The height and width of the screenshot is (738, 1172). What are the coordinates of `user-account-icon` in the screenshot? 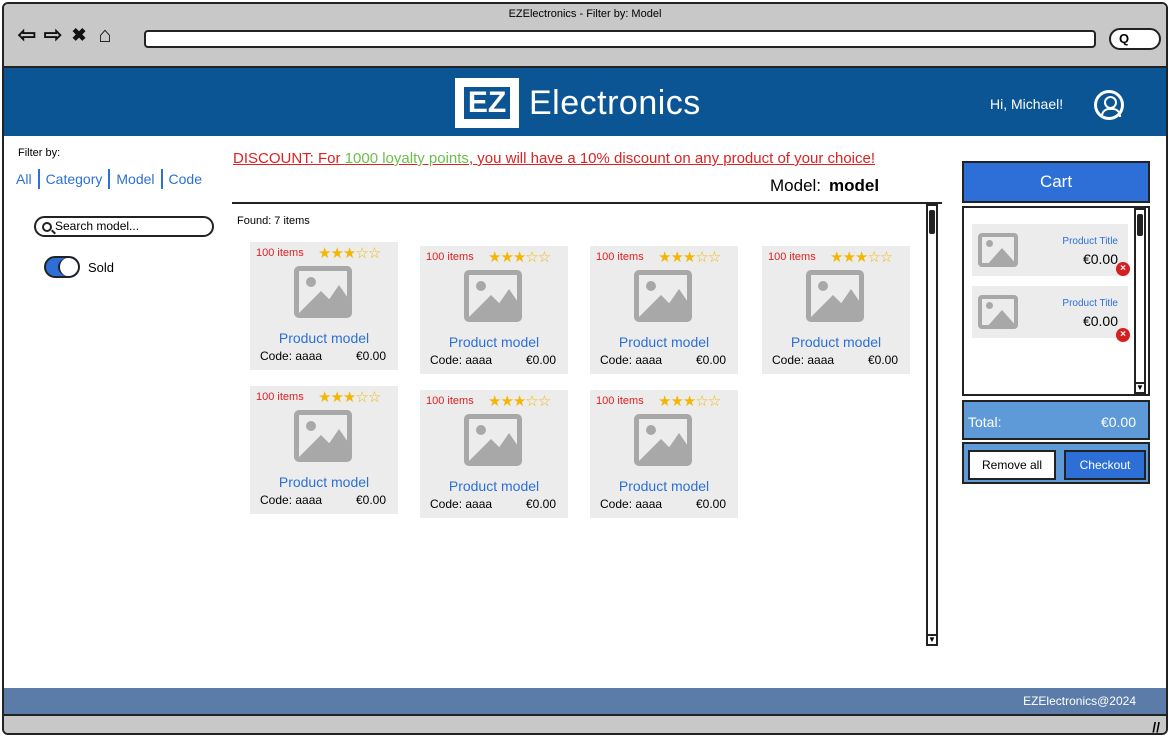 It's located at (1109, 105).